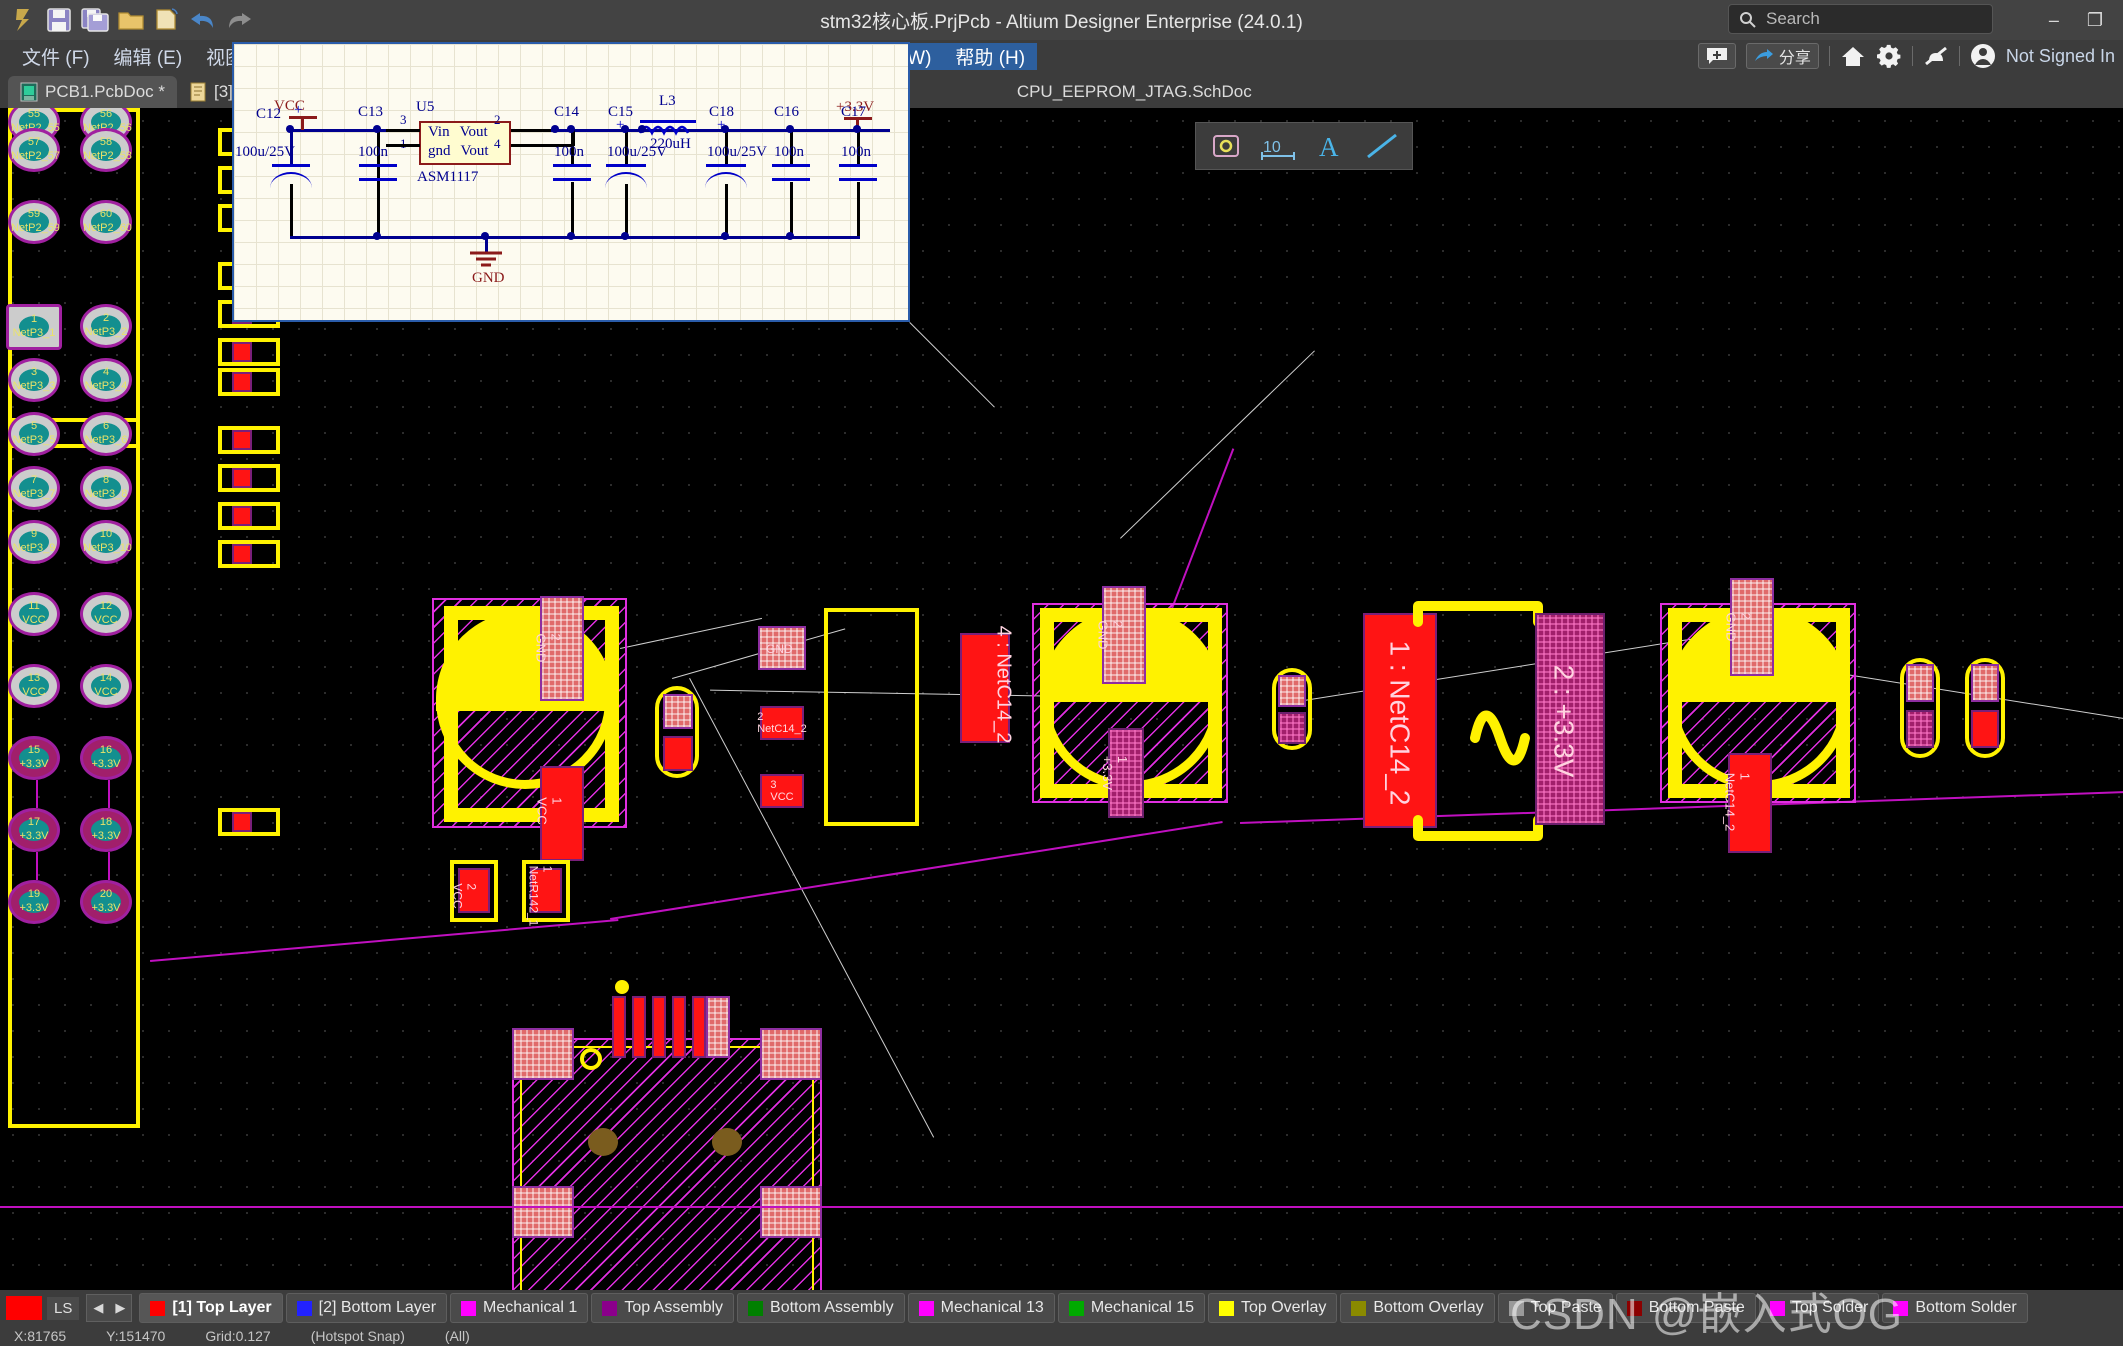  I want to click on pad-p3-18: 18 +3.3V, so click(106, 830).